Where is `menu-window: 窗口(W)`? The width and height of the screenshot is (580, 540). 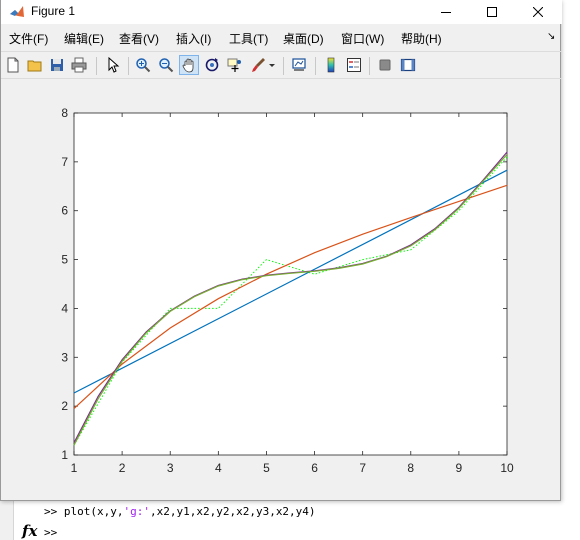 menu-window: 窗口(W) is located at coordinates (362, 38).